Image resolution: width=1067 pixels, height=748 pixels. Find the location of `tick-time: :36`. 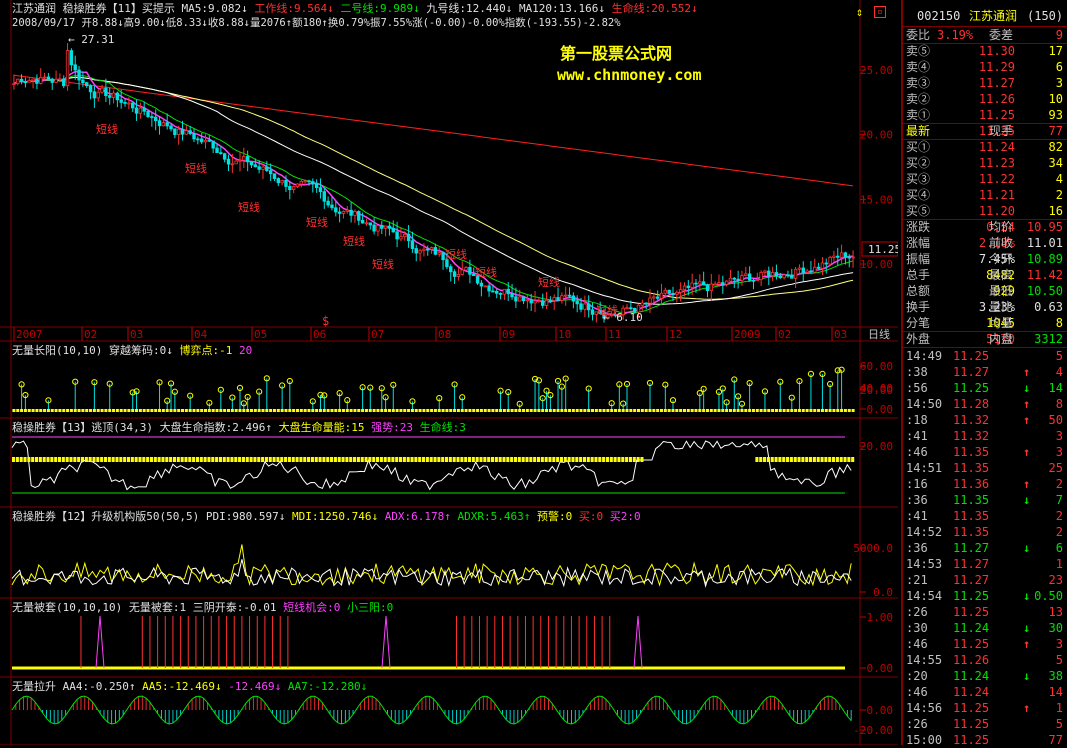

tick-time: :36 is located at coordinates (917, 548).